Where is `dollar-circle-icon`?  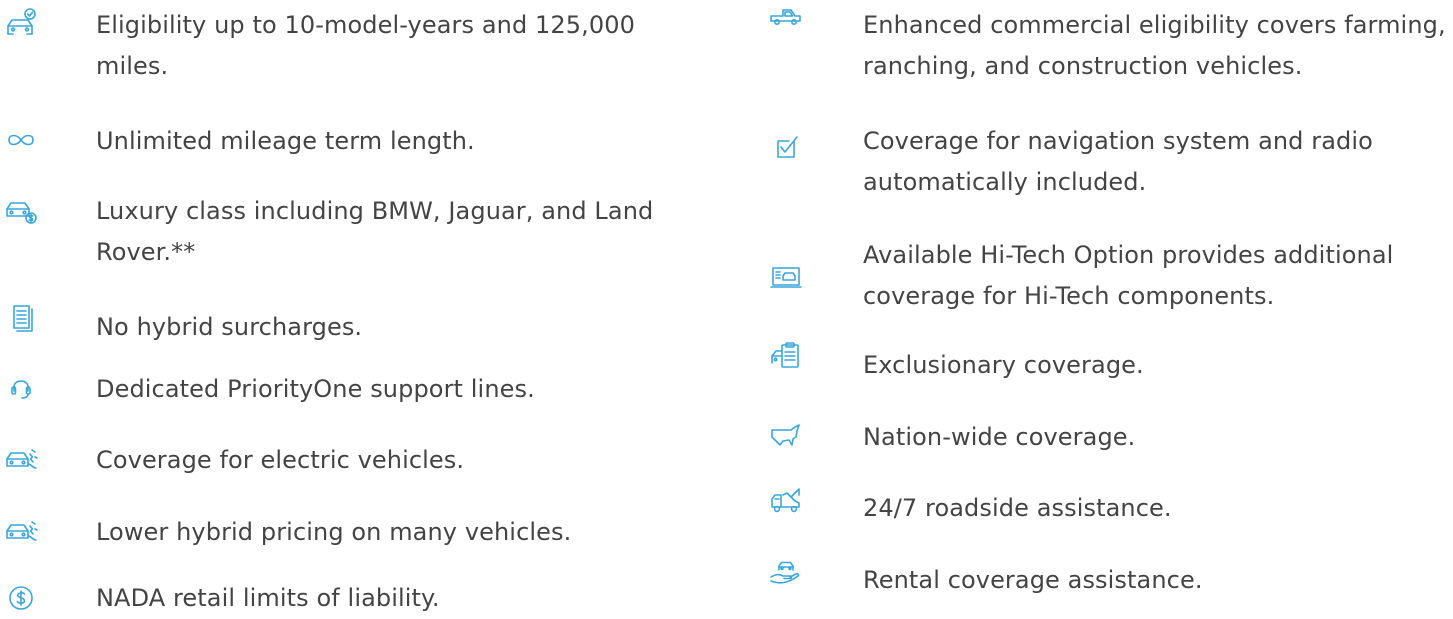 dollar-circle-icon is located at coordinates (21, 597).